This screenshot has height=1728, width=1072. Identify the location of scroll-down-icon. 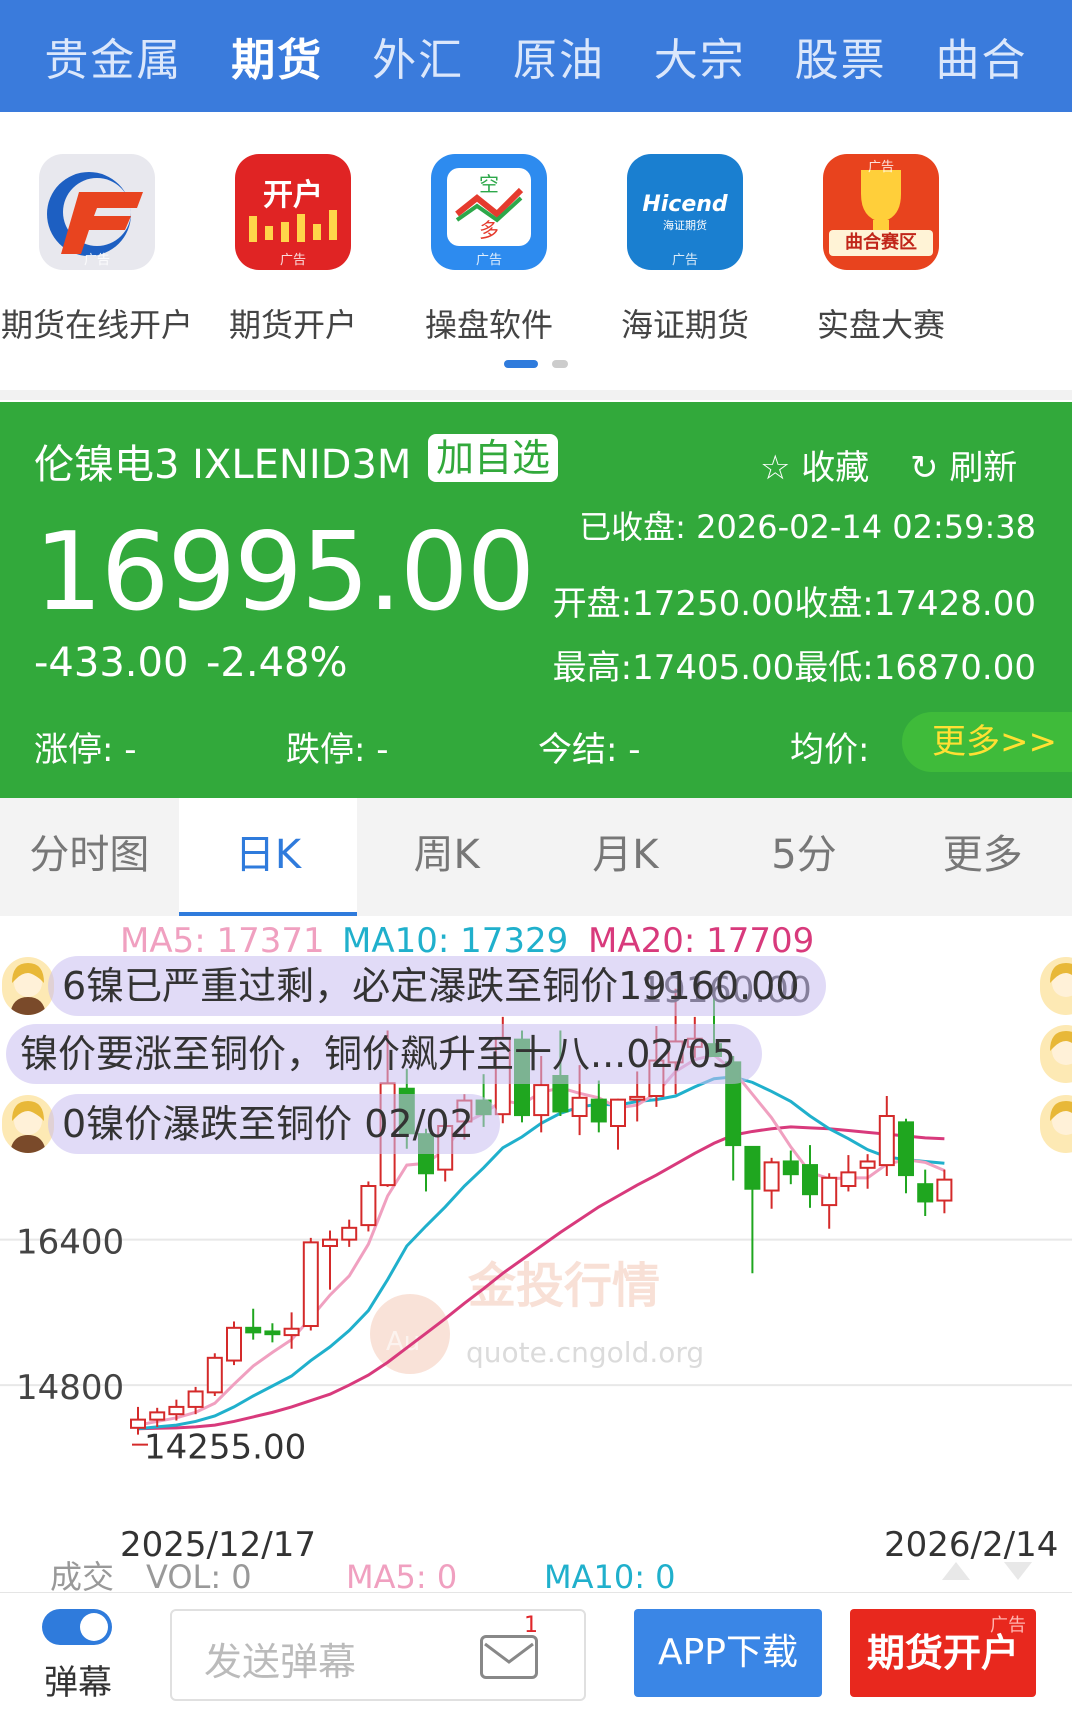
(1018, 1571).